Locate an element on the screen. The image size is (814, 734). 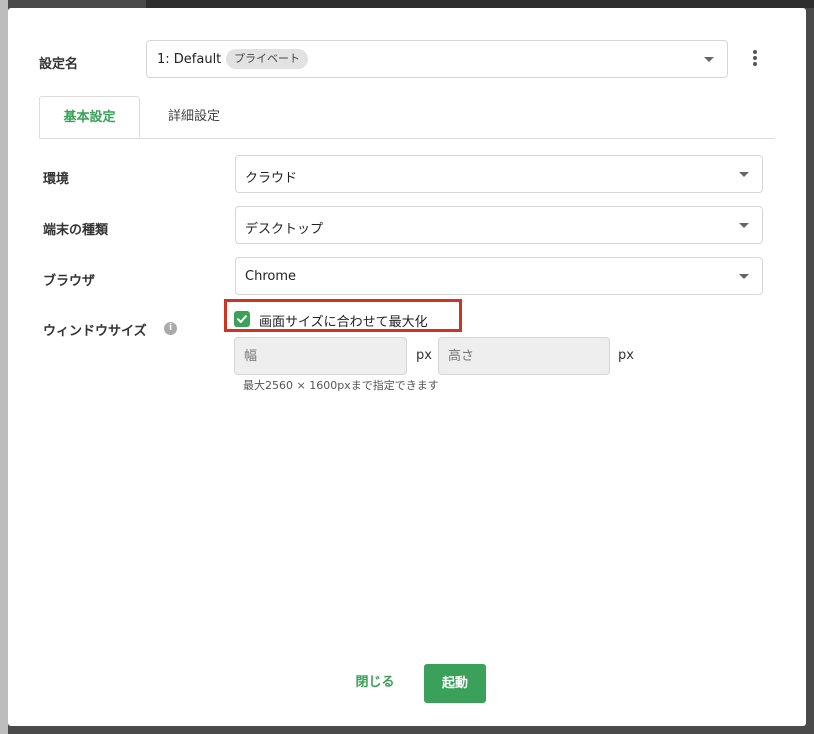
tab-bar: 基本設定 詳細設定 is located at coordinates (407, 117).